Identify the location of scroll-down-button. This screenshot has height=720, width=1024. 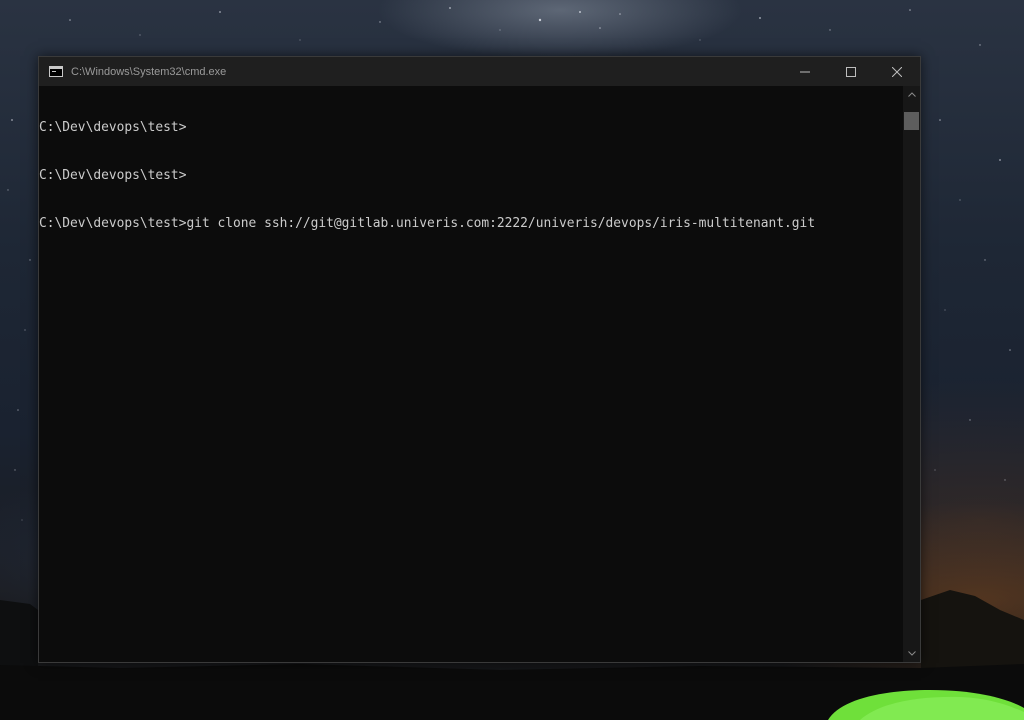
(911, 653).